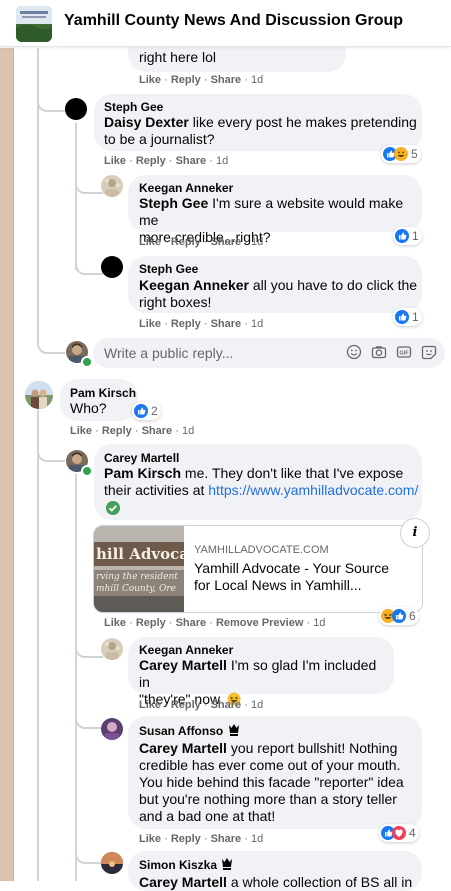 This screenshot has height=891, width=451. Describe the element at coordinates (51, 436) in the screenshot. I see `thread-elbow-carey` at that location.